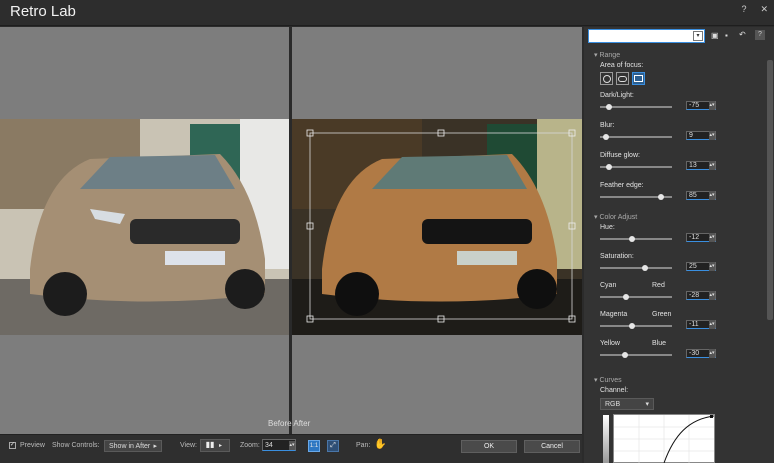 The image size is (774, 463). I want to click on slider-value-field: -28 ▴▾, so click(701, 295).